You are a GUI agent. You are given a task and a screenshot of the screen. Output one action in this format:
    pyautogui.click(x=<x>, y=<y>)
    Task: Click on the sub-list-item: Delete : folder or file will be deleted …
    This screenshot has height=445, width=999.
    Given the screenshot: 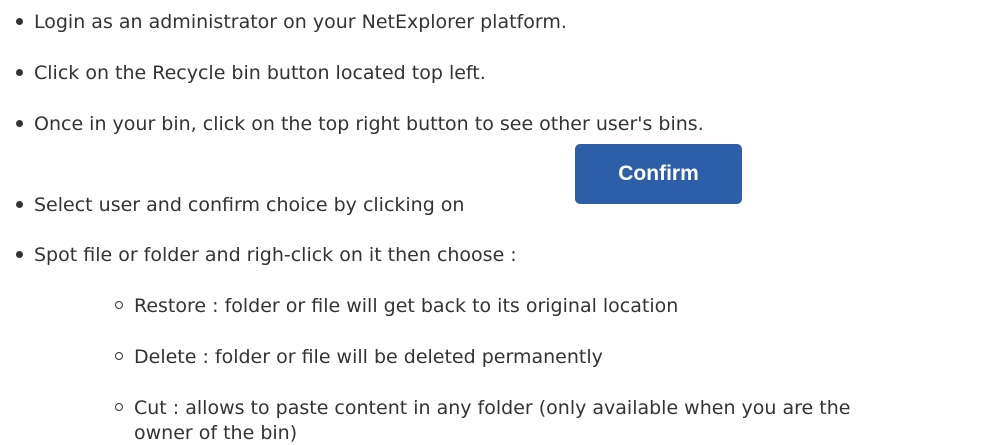 What is the action you would take?
    pyautogui.click(x=368, y=357)
    